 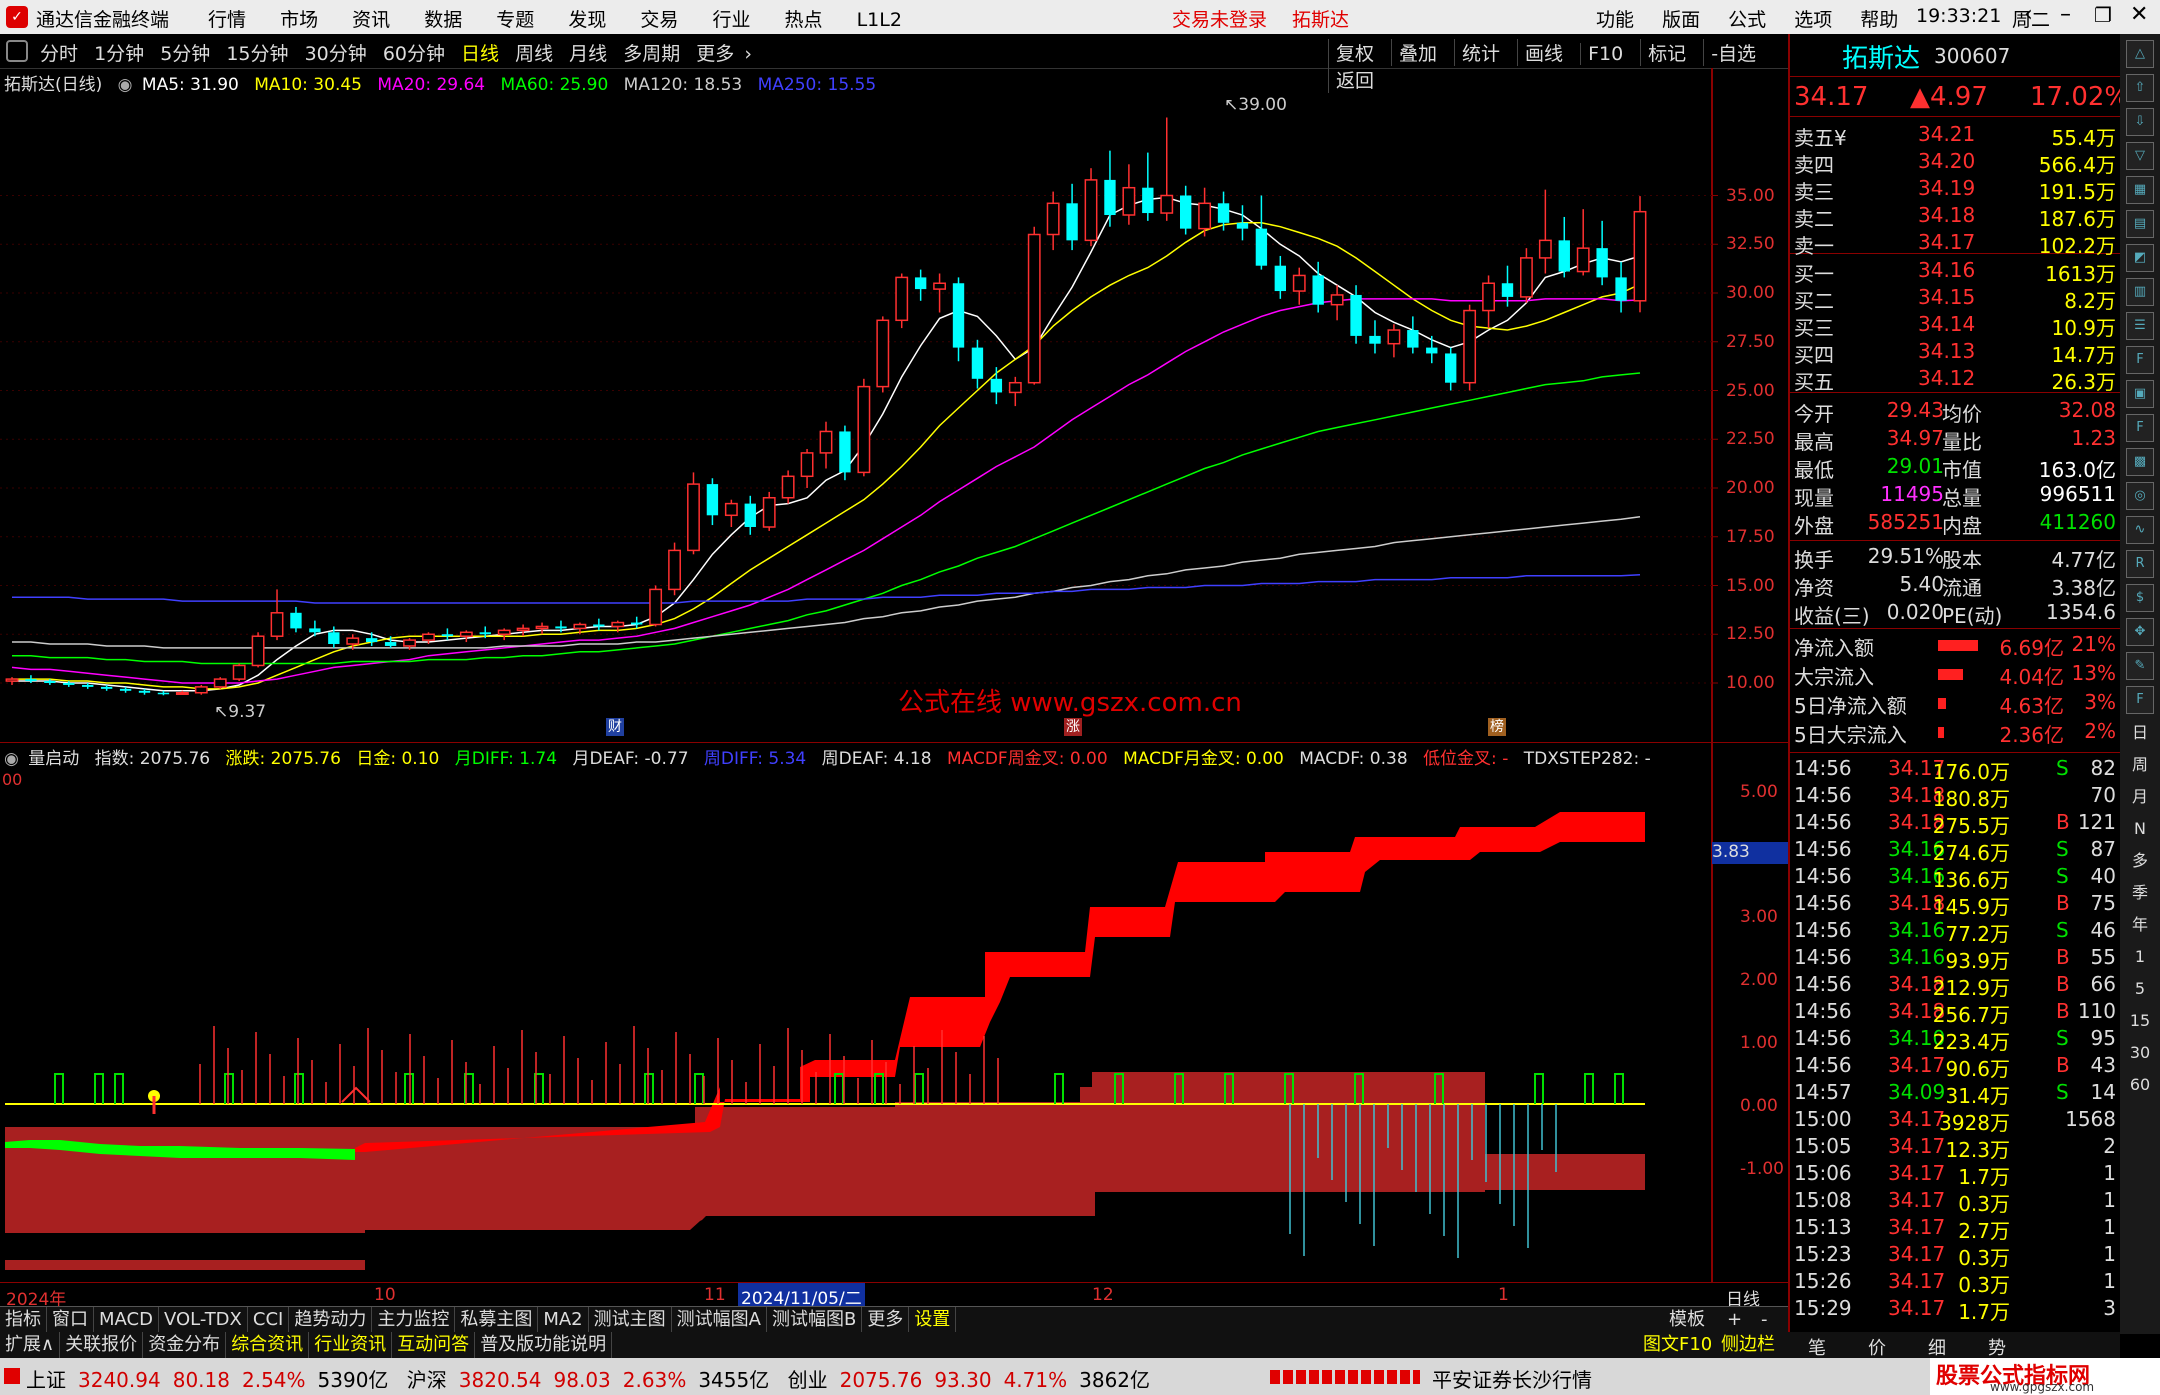 I want to click on target-icon: ◎, so click(x=2140, y=496).